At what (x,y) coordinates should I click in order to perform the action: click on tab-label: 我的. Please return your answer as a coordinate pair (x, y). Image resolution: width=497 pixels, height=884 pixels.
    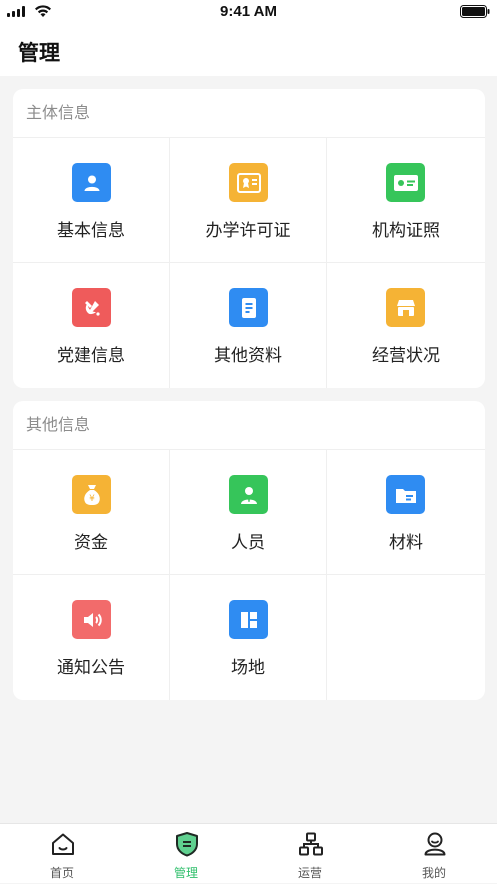
    Looking at the image, I should click on (433, 873).